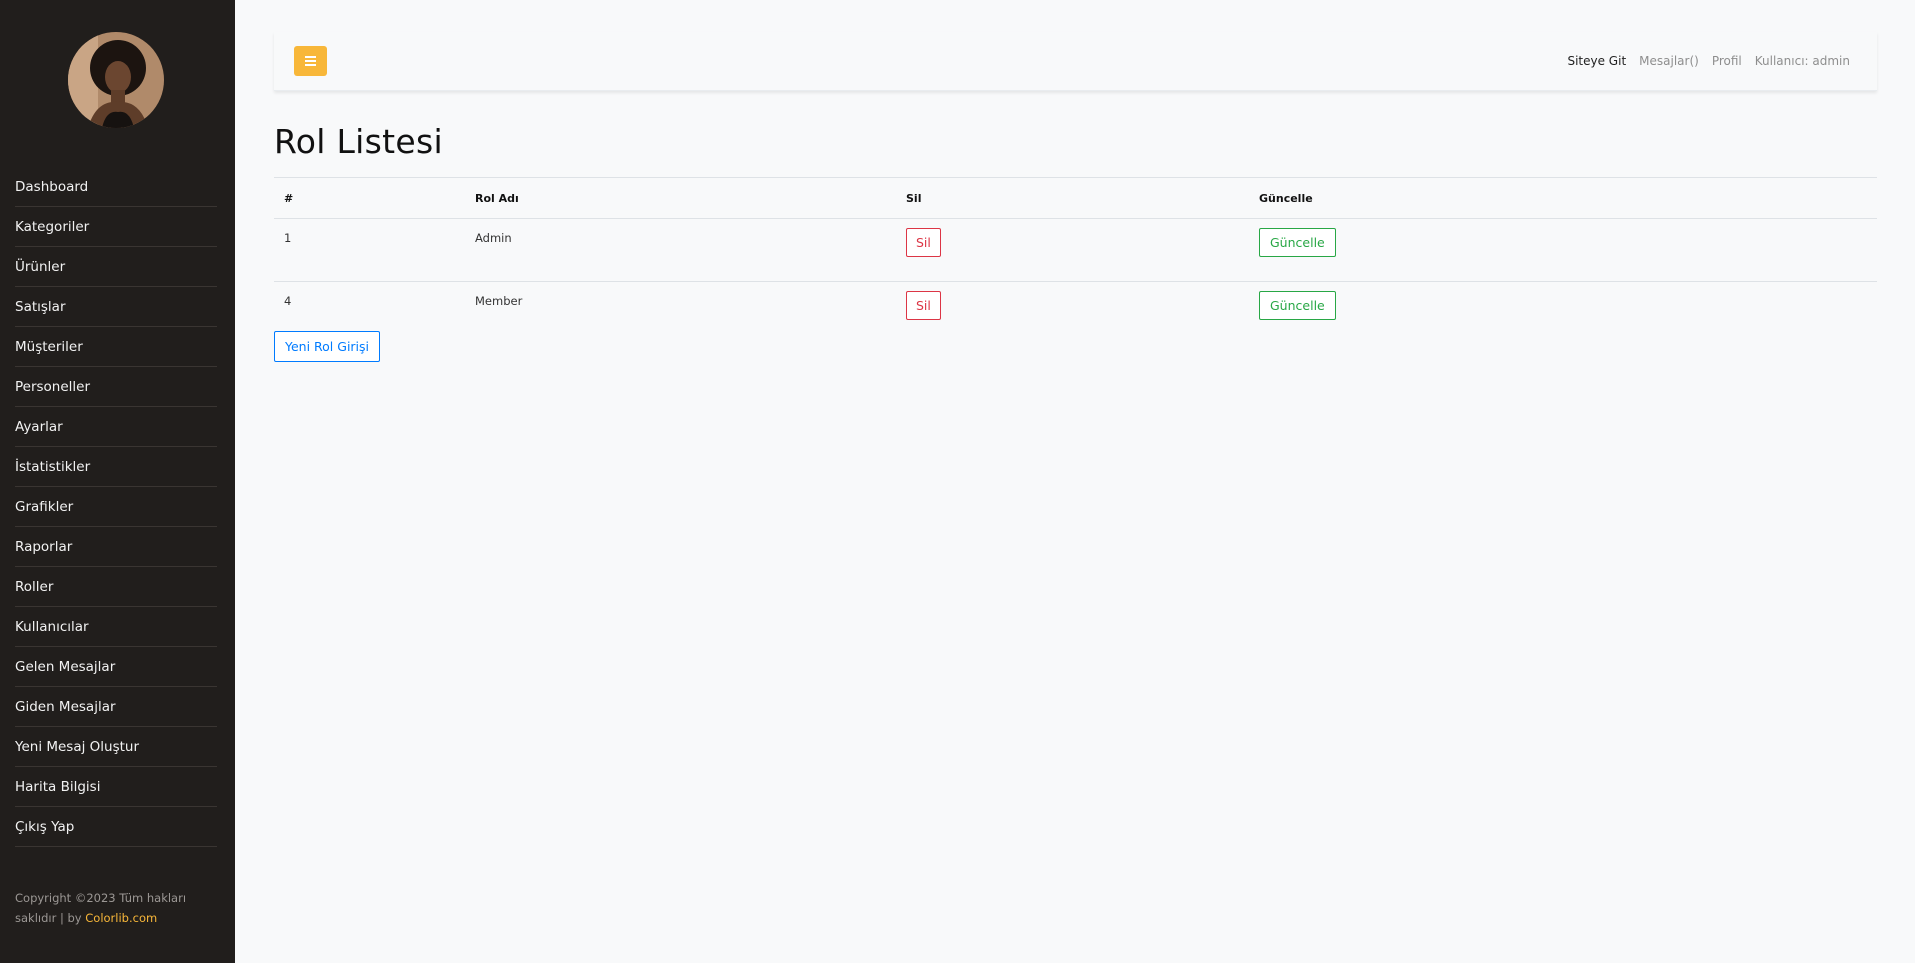 The image size is (1915, 963). What do you see at coordinates (1802, 61) in the screenshot?
I see `nav-link-user: Kullanıcı: admin` at bounding box center [1802, 61].